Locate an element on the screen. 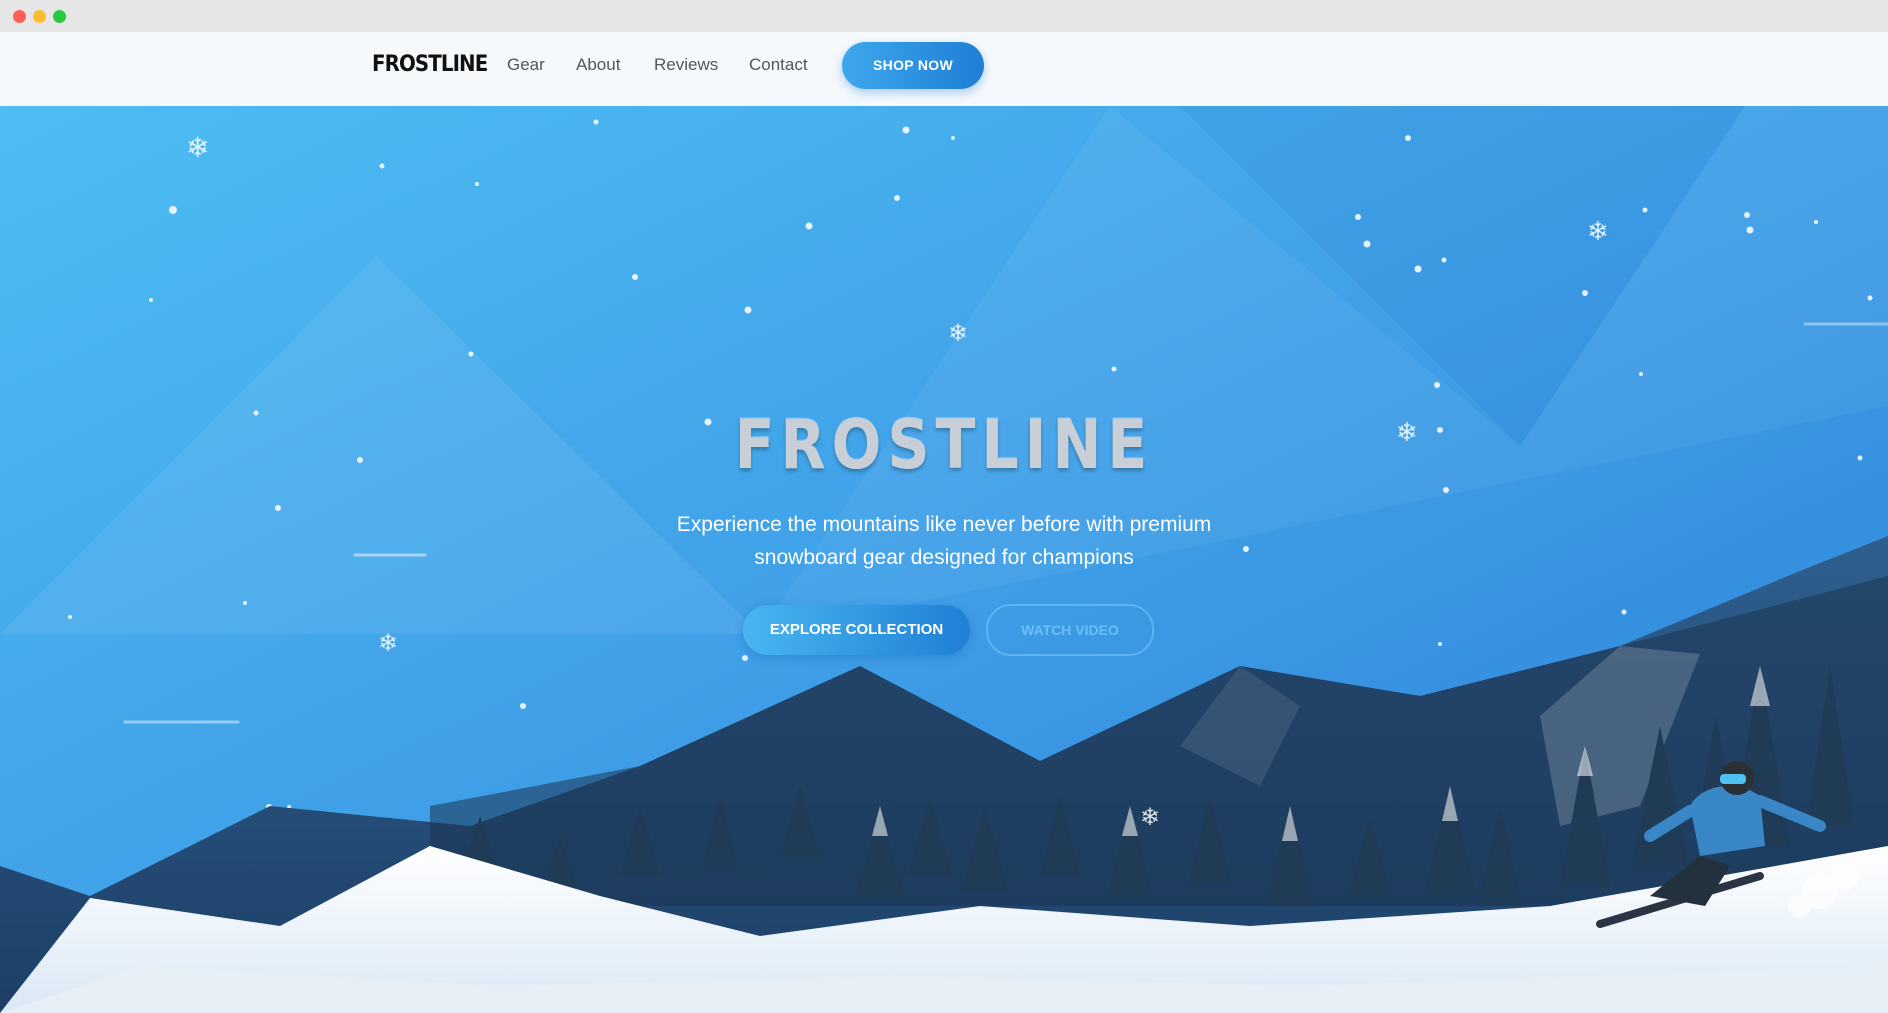 This screenshot has height=1013, width=1888. watch-video-button: WATCH VIDEO is located at coordinates (1070, 630).